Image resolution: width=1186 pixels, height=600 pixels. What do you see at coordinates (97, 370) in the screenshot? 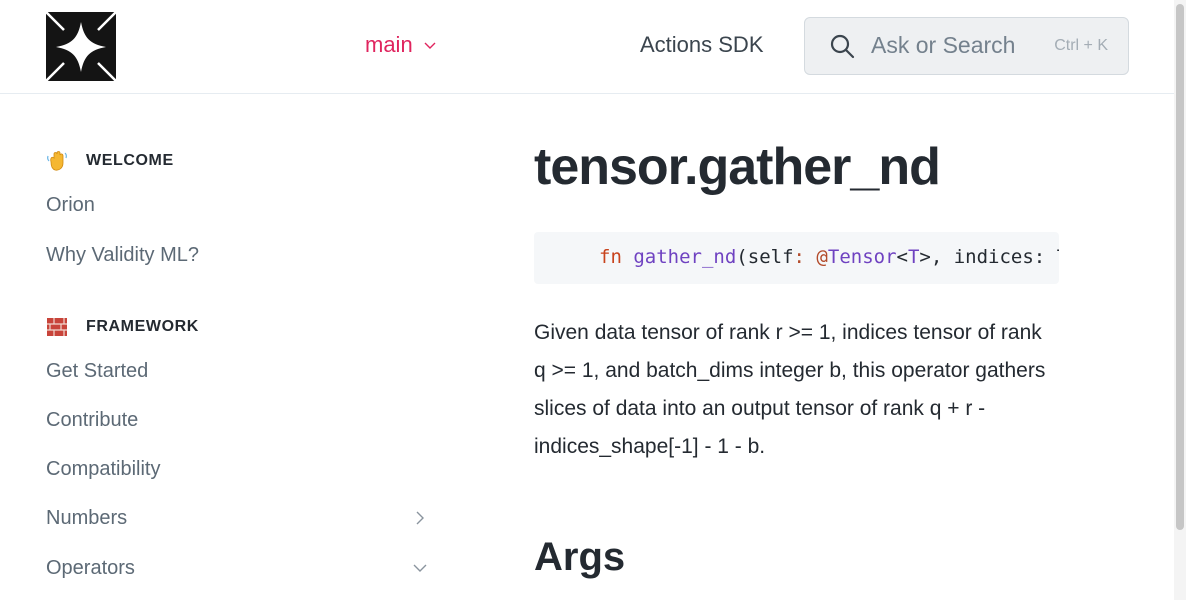
I see `sidebar-item-label: Get Started` at bounding box center [97, 370].